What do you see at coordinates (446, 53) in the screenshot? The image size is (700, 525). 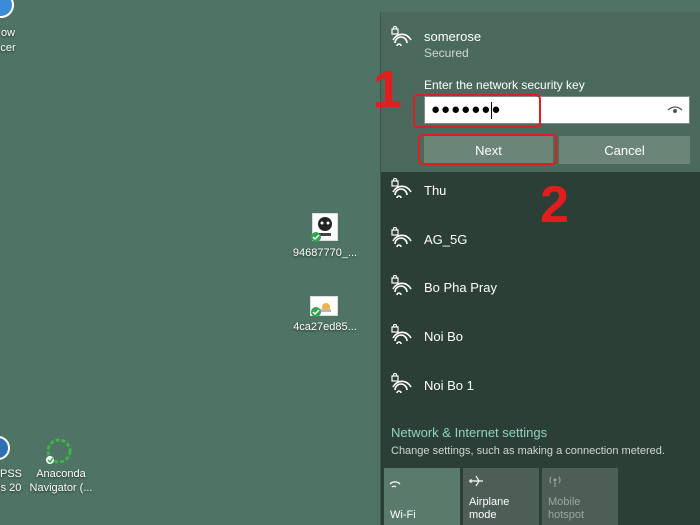 I see `selected-network-status: Secured` at bounding box center [446, 53].